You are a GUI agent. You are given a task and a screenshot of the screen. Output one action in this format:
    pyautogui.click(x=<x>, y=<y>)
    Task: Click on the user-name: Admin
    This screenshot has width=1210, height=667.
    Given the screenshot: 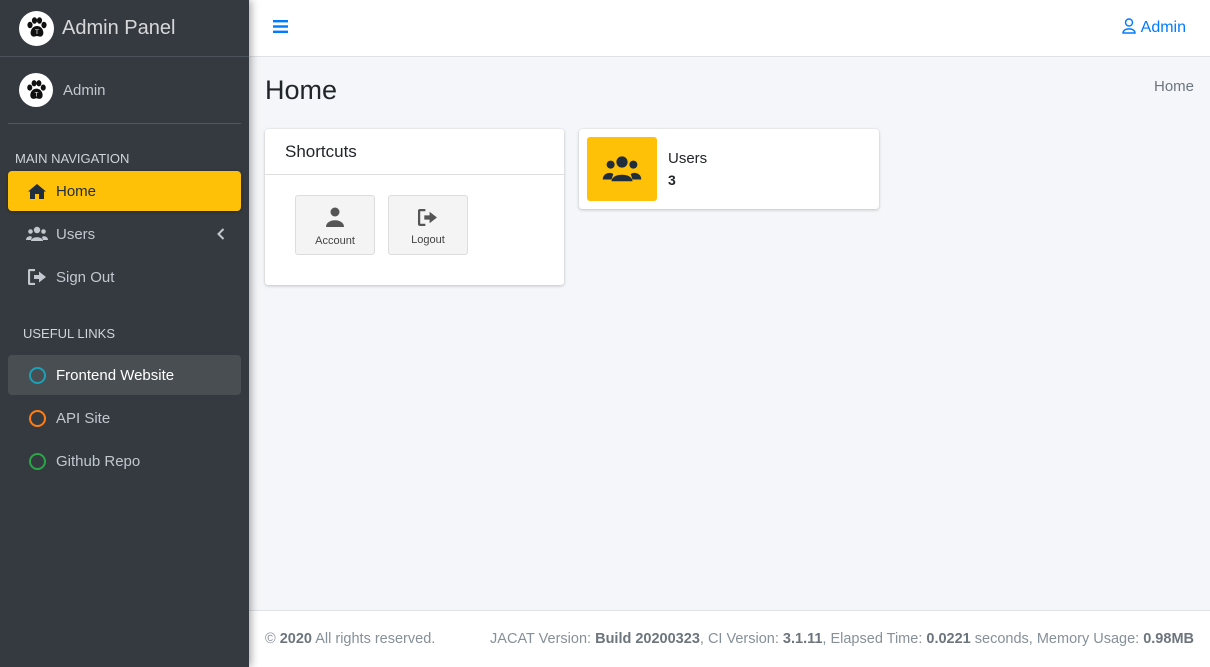 What is the action you would take?
    pyautogui.click(x=84, y=90)
    